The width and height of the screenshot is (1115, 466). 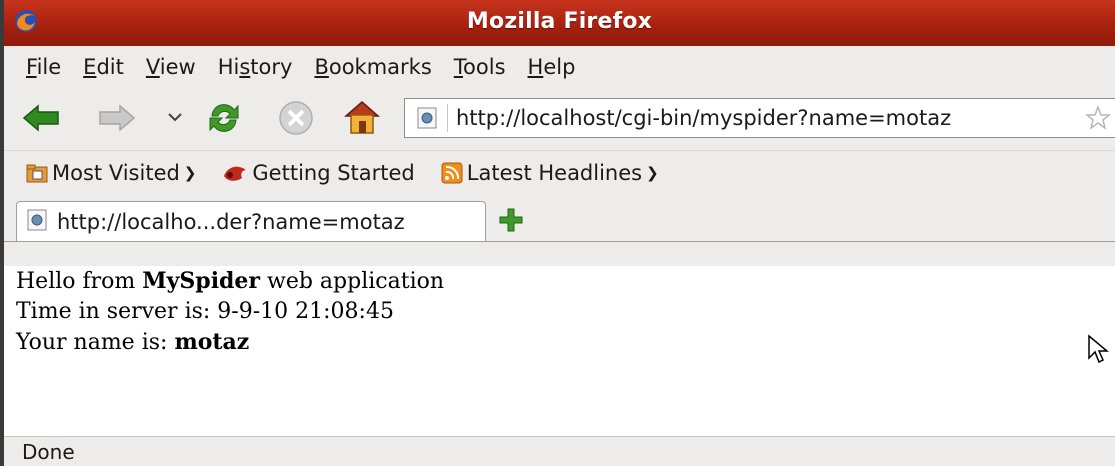 What do you see at coordinates (559, 451) in the screenshot?
I see `status-bar: Done` at bounding box center [559, 451].